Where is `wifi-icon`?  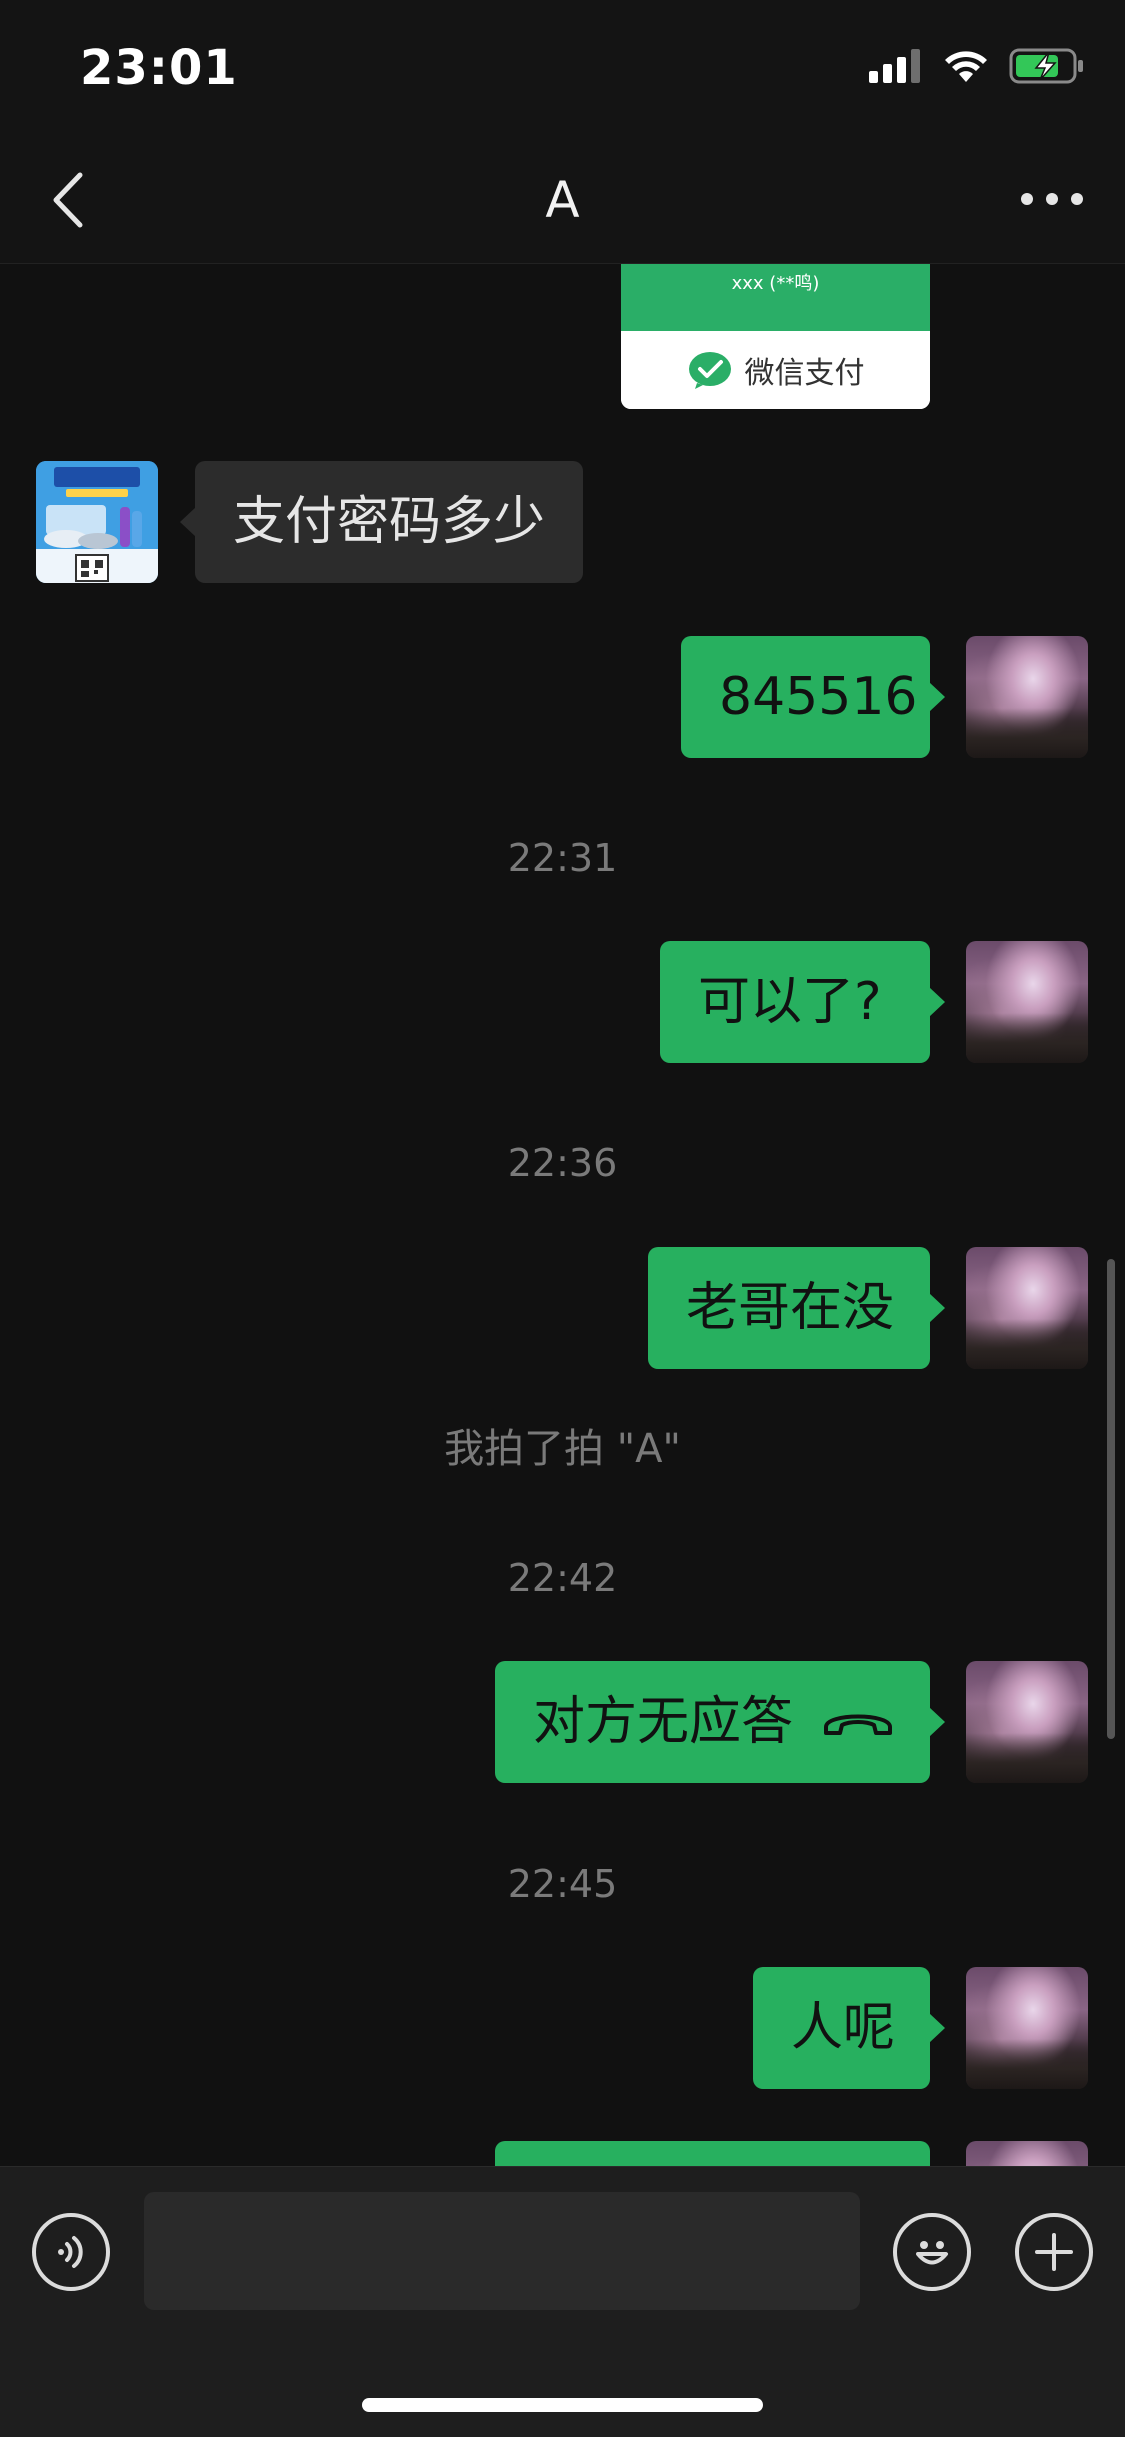 wifi-icon is located at coordinates (966, 66).